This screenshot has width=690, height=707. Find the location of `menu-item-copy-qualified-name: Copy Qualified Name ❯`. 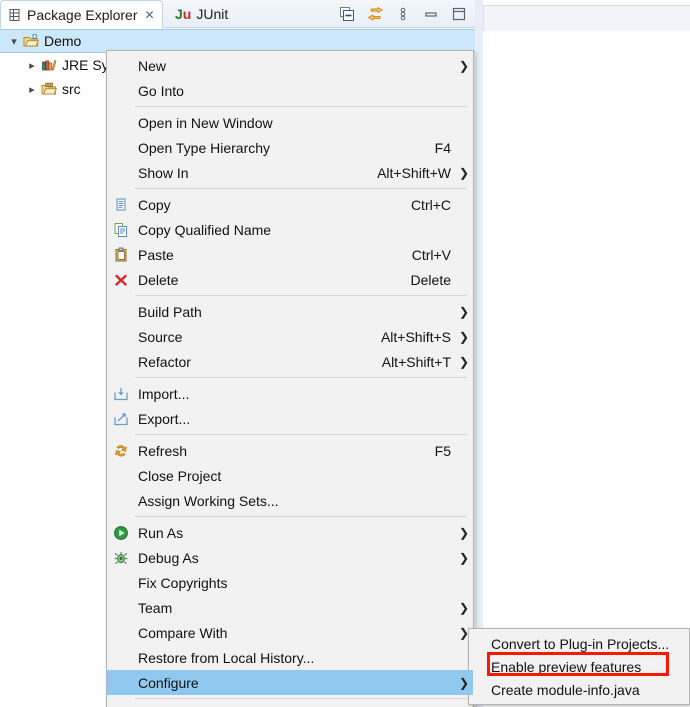

menu-item-copy-qualified-name: Copy Qualified Name ❯ is located at coordinates (290, 229).